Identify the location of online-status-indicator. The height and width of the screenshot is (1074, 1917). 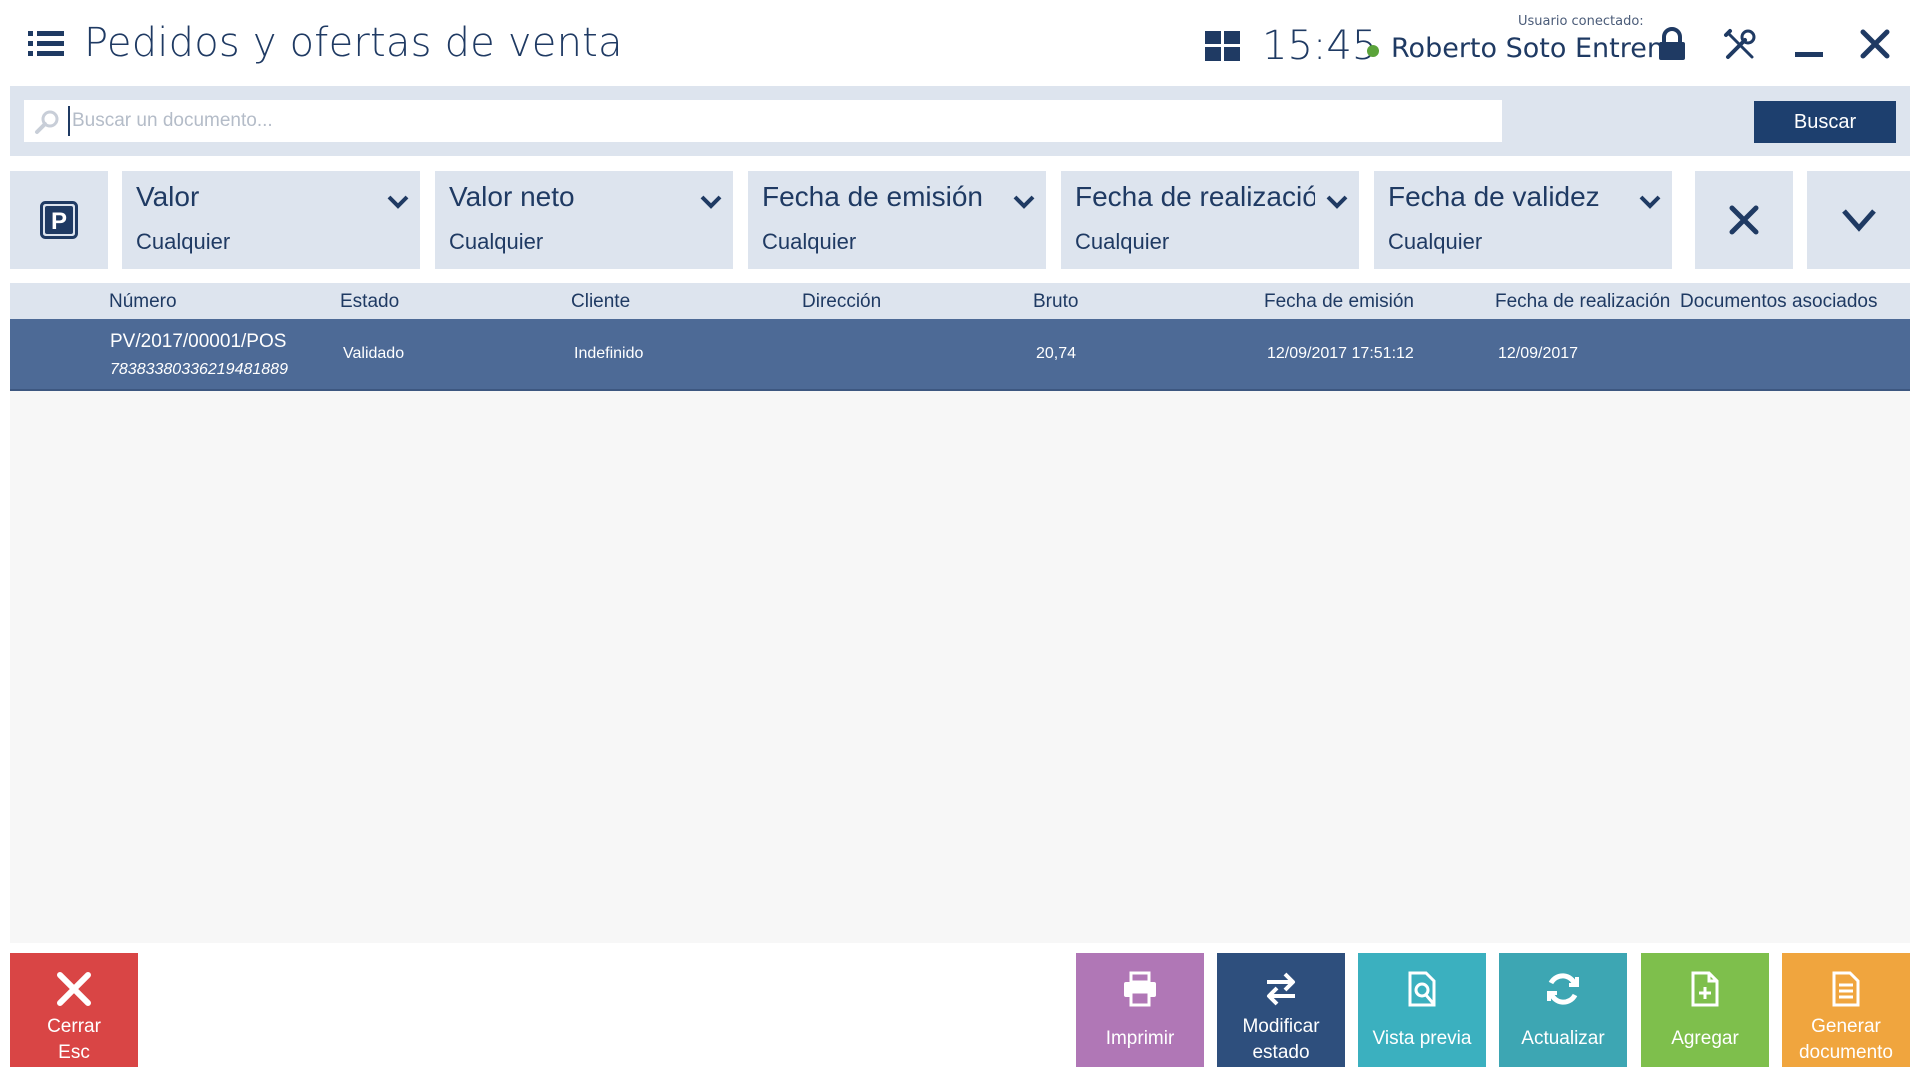
(1373, 51).